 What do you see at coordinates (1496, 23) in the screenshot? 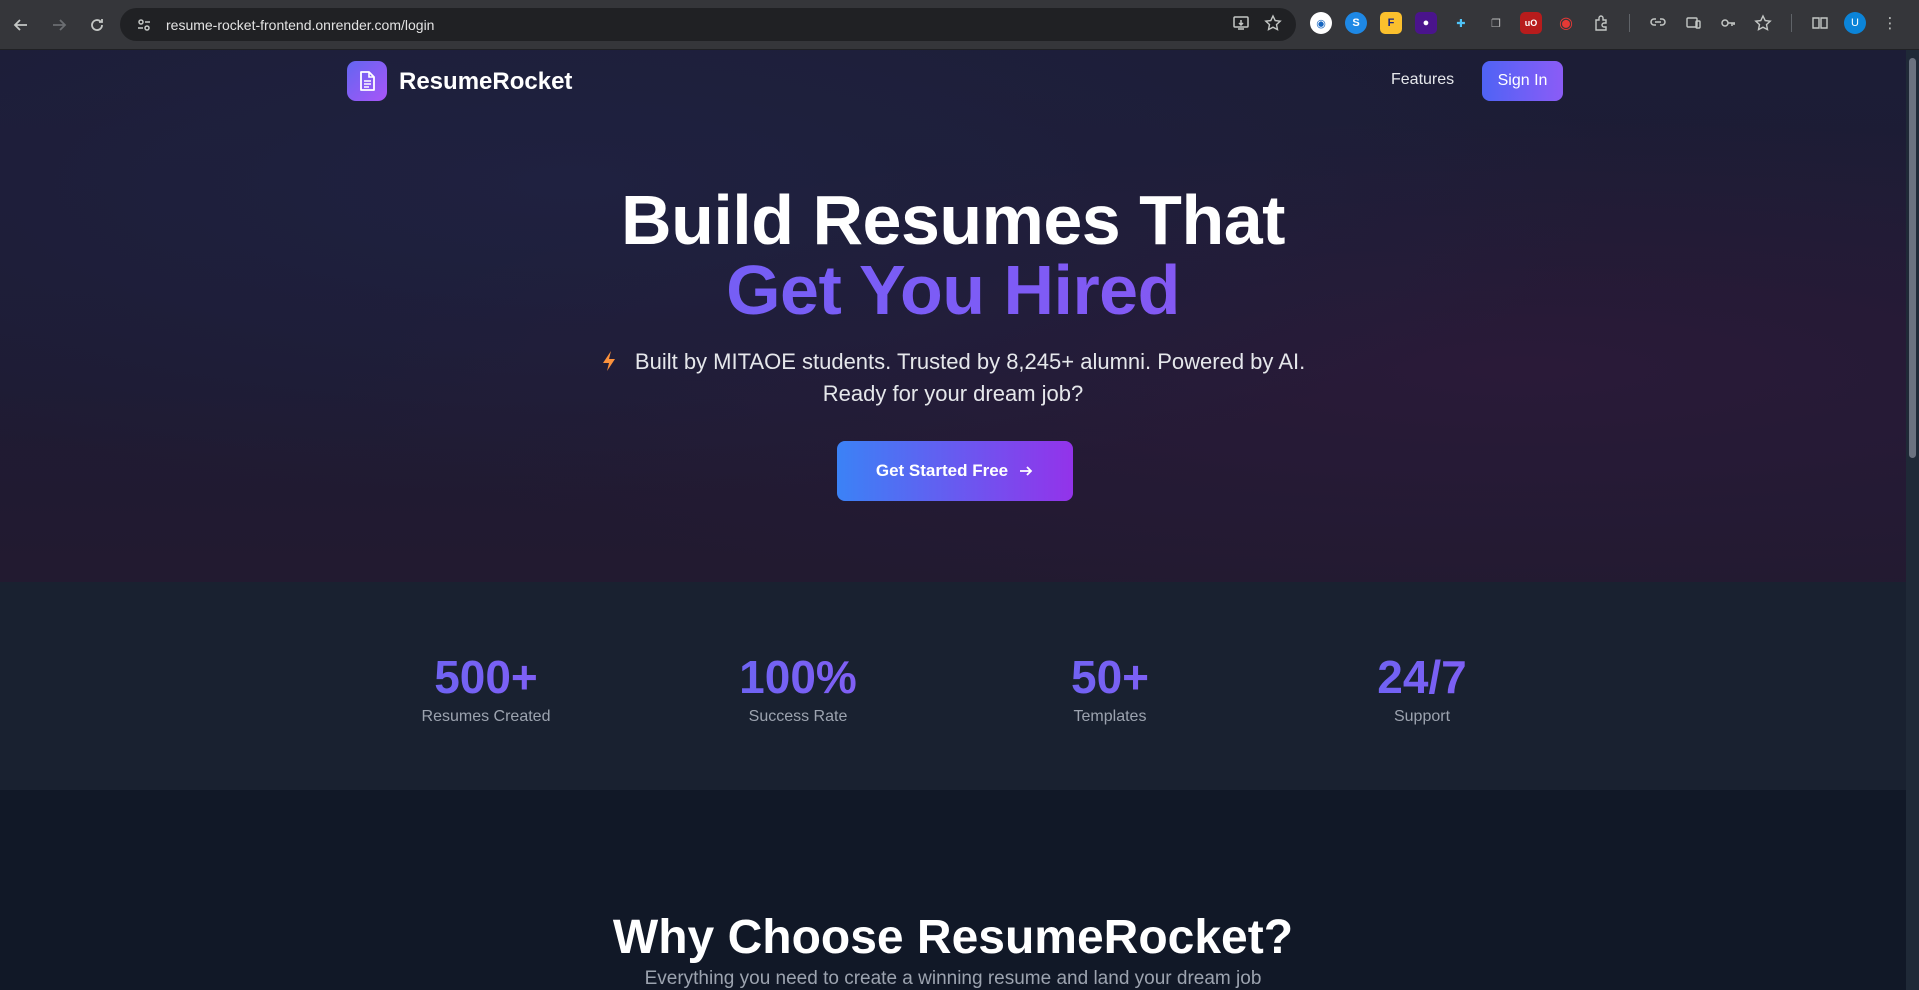
I see `extension-icon: ❐` at bounding box center [1496, 23].